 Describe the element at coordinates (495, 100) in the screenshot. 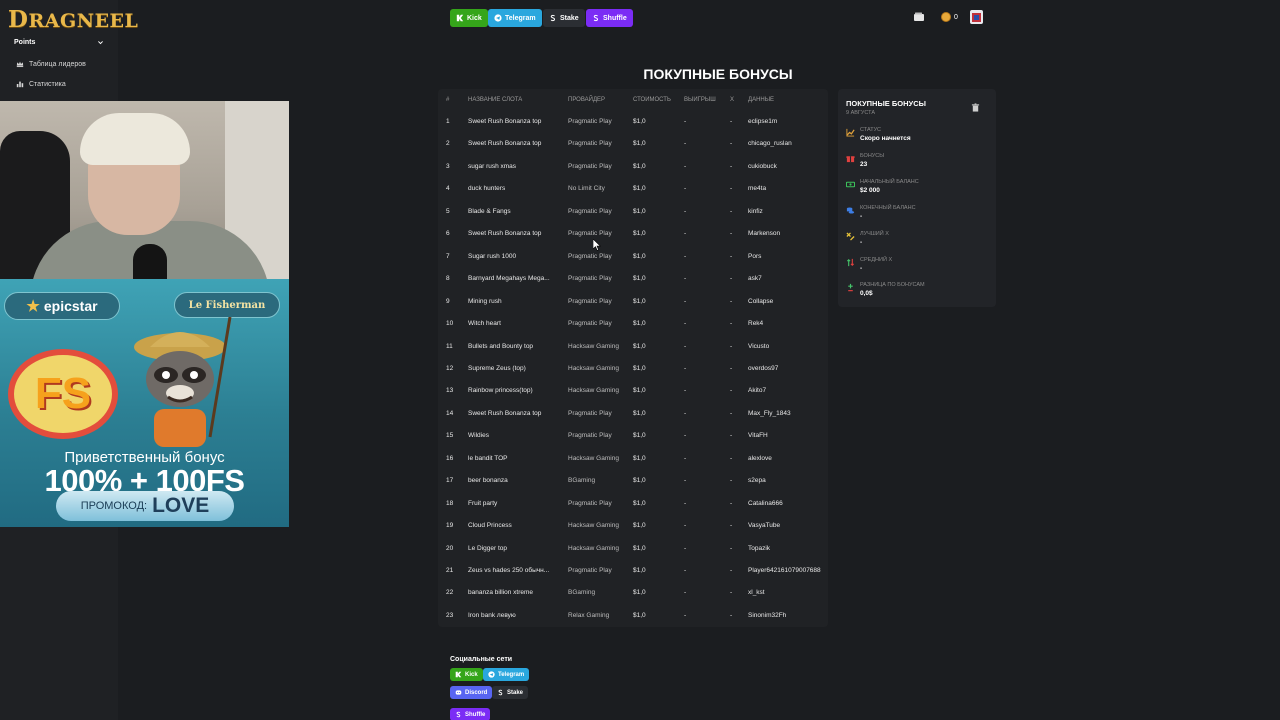

I see `col-header-slot: НАЗВАНИЕ СЛОТА` at that location.